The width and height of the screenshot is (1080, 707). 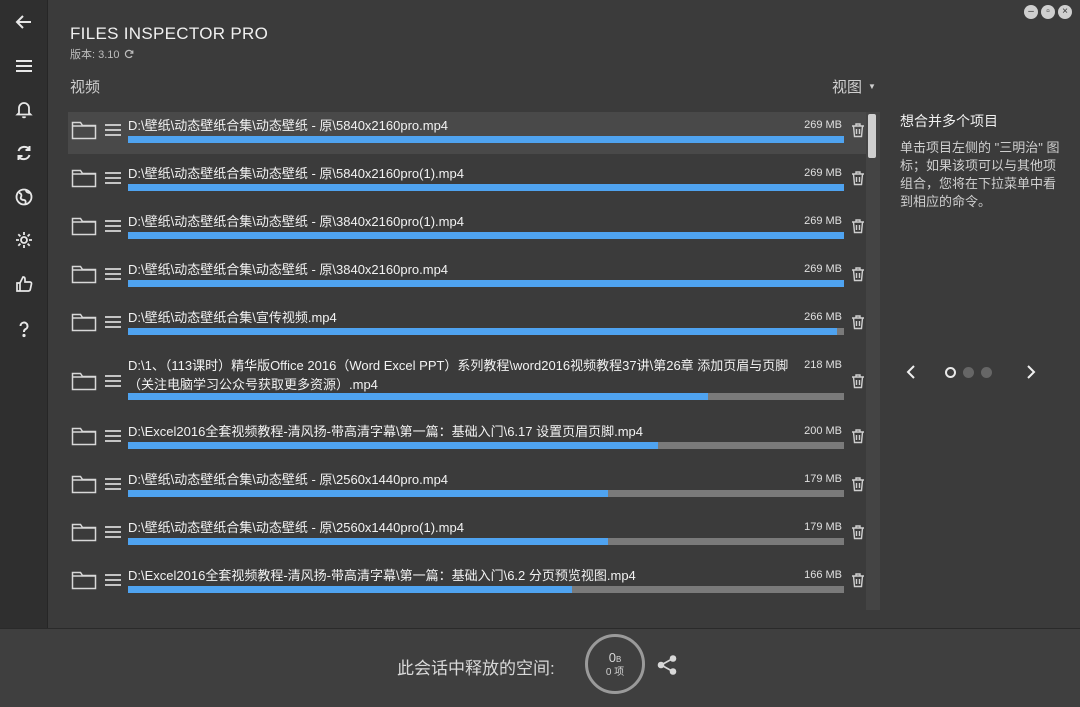 What do you see at coordinates (823, 575) in the screenshot?
I see `file-size: 166 MB` at bounding box center [823, 575].